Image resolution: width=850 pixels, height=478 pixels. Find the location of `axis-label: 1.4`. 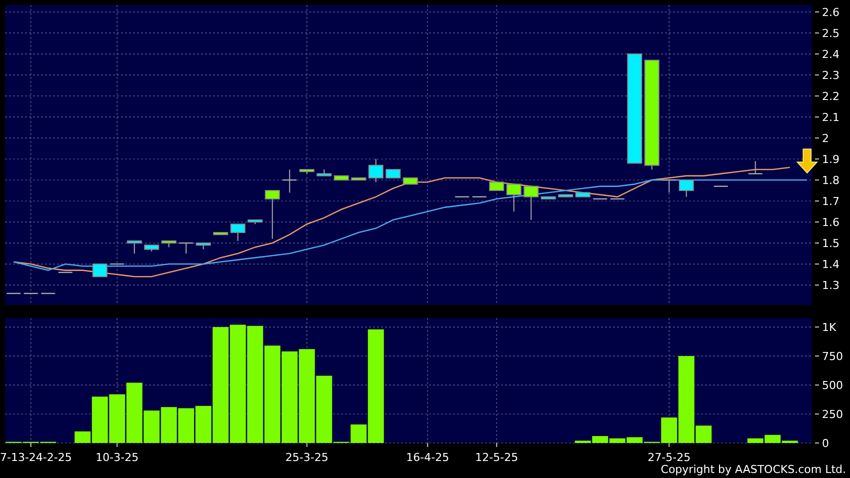

axis-label: 1.4 is located at coordinates (831, 265).